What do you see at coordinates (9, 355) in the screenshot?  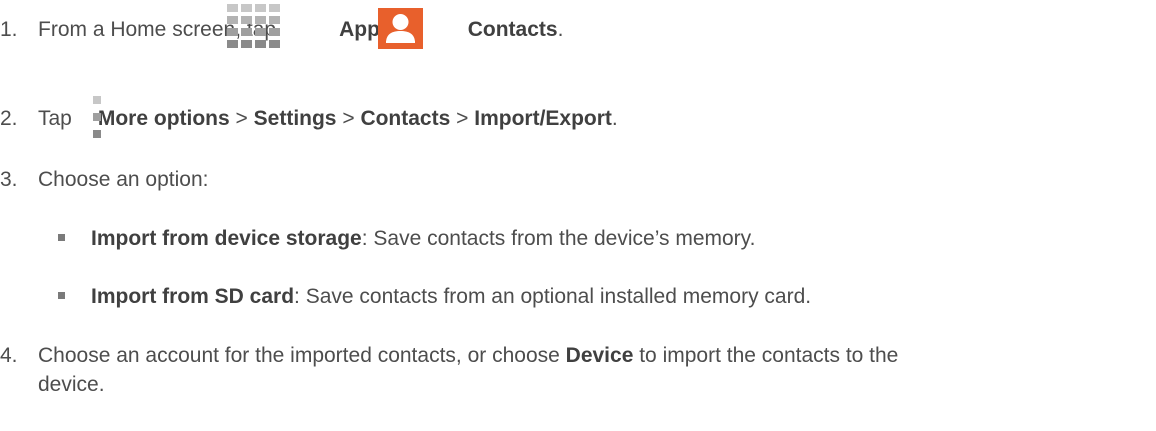 I see `step-number: 4.` at bounding box center [9, 355].